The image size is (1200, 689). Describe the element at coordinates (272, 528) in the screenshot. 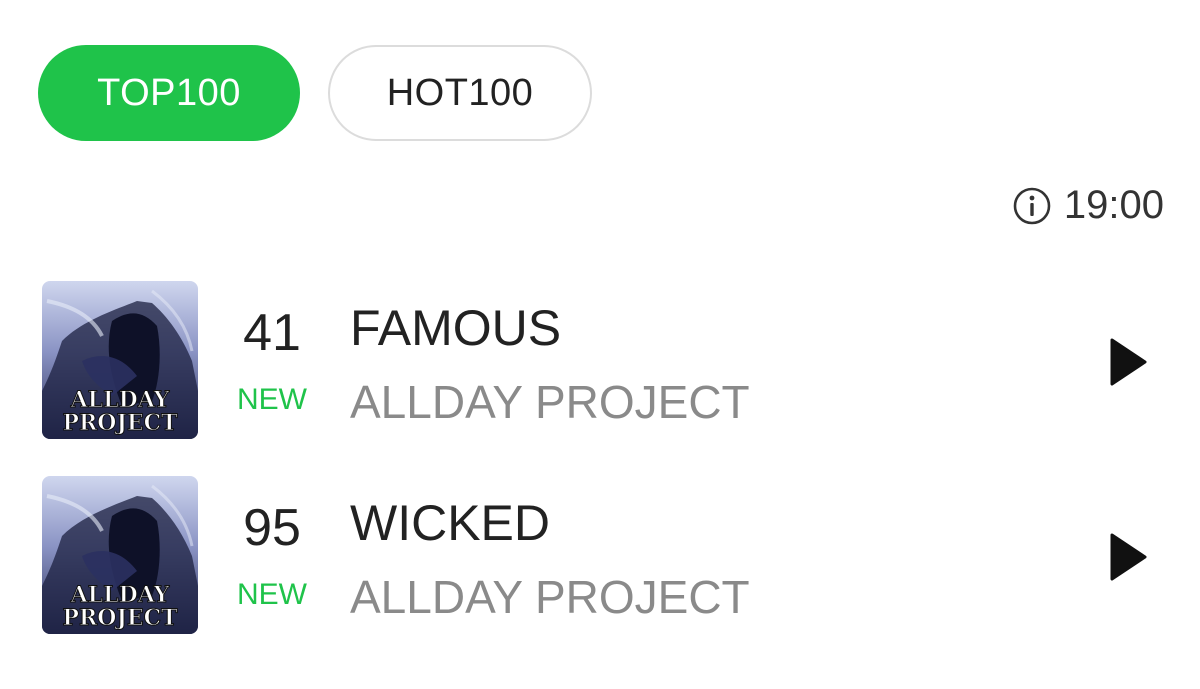

I see `rank-number: 95` at that location.